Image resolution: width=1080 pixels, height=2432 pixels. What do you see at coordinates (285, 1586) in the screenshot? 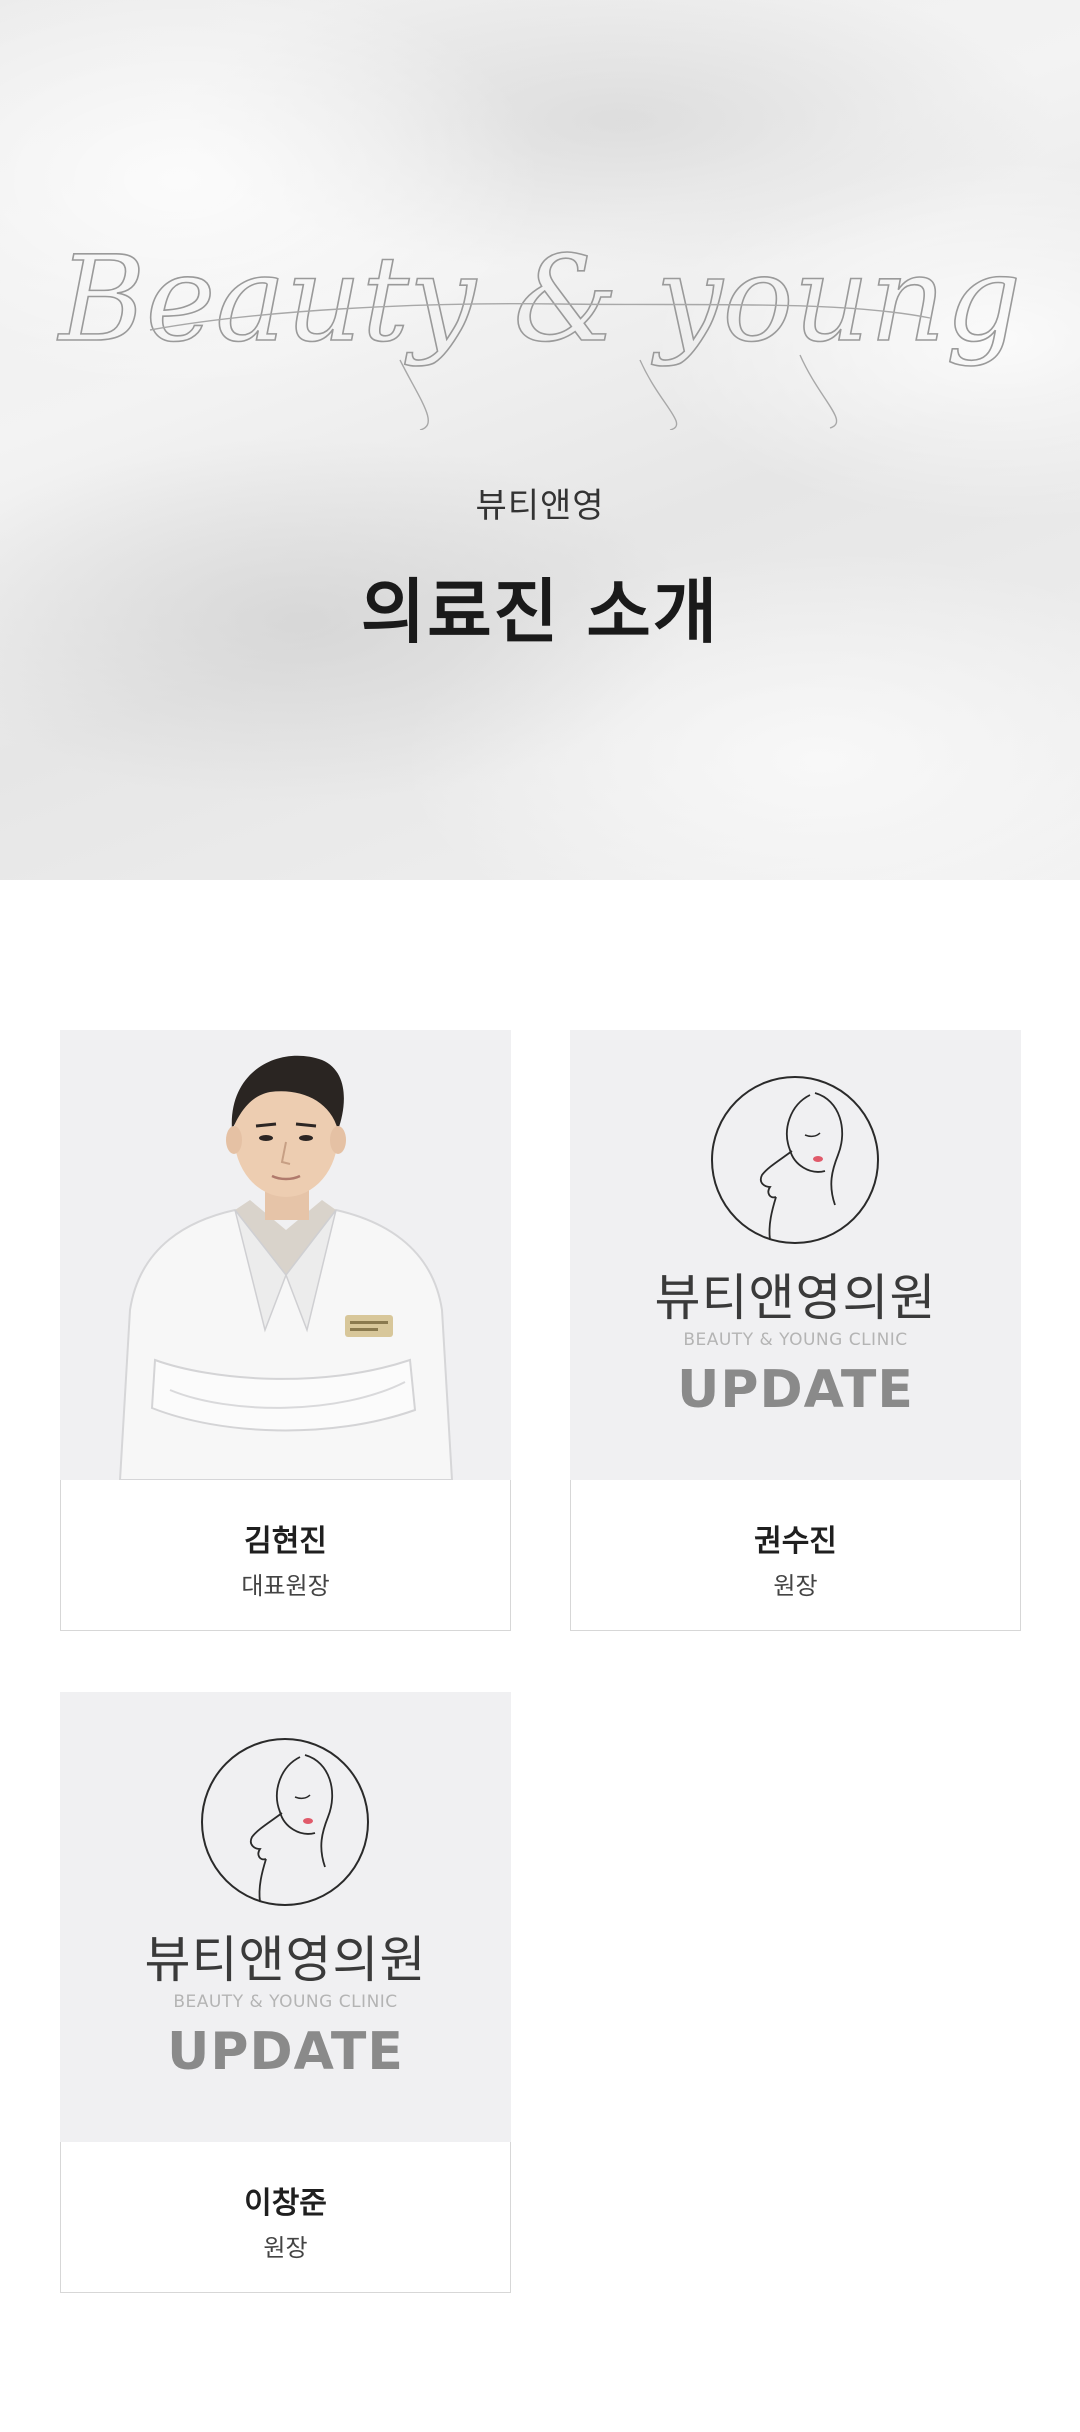
I see `doctor-role: 대표원장` at bounding box center [285, 1586].